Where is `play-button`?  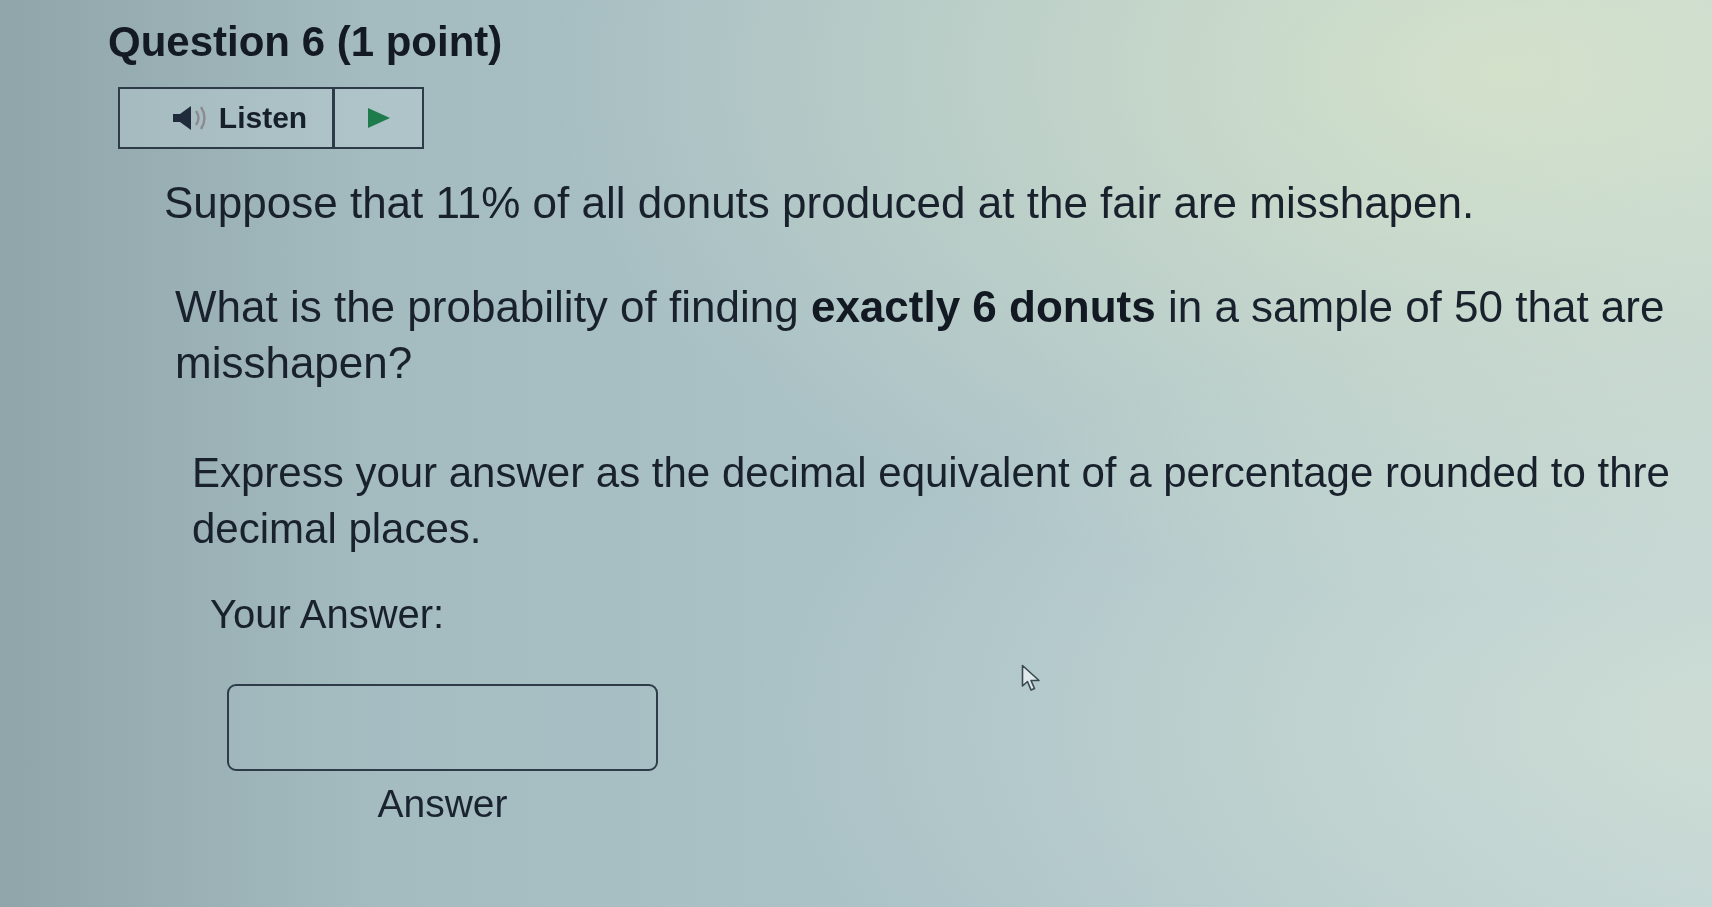
play-button is located at coordinates (379, 118).